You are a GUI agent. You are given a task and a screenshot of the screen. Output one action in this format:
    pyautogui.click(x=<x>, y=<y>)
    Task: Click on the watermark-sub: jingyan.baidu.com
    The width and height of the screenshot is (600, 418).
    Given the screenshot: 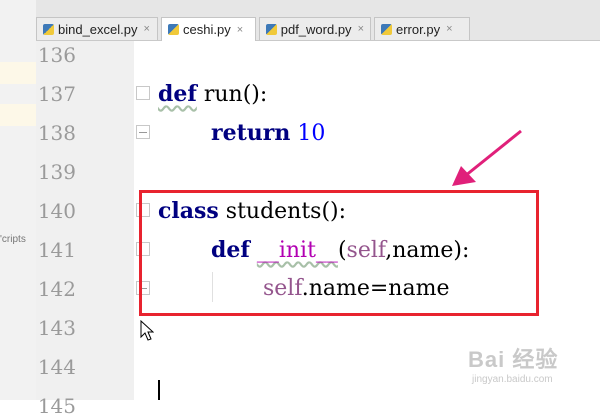 What is the action you would take?
    pyautogui.click(x=512, y=379)
    